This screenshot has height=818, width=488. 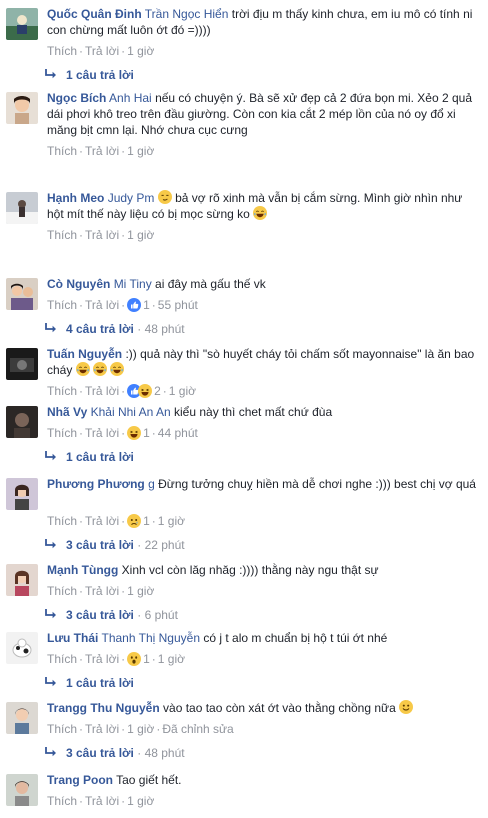 I want to click on view-replies-link: 3 câu trả lời · 48 phút, so click(x=114, y=753).